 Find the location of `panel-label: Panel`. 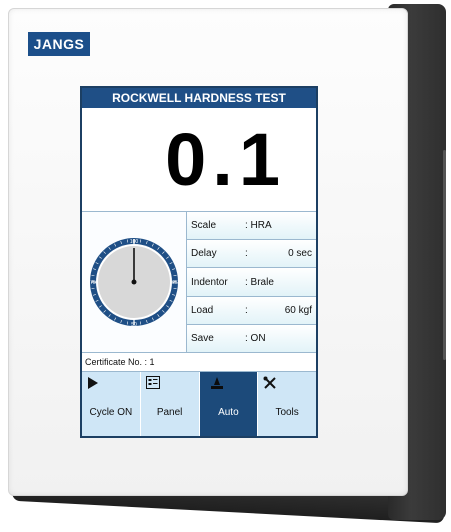

panel-label: Panel is located at coordinates (169, 412).